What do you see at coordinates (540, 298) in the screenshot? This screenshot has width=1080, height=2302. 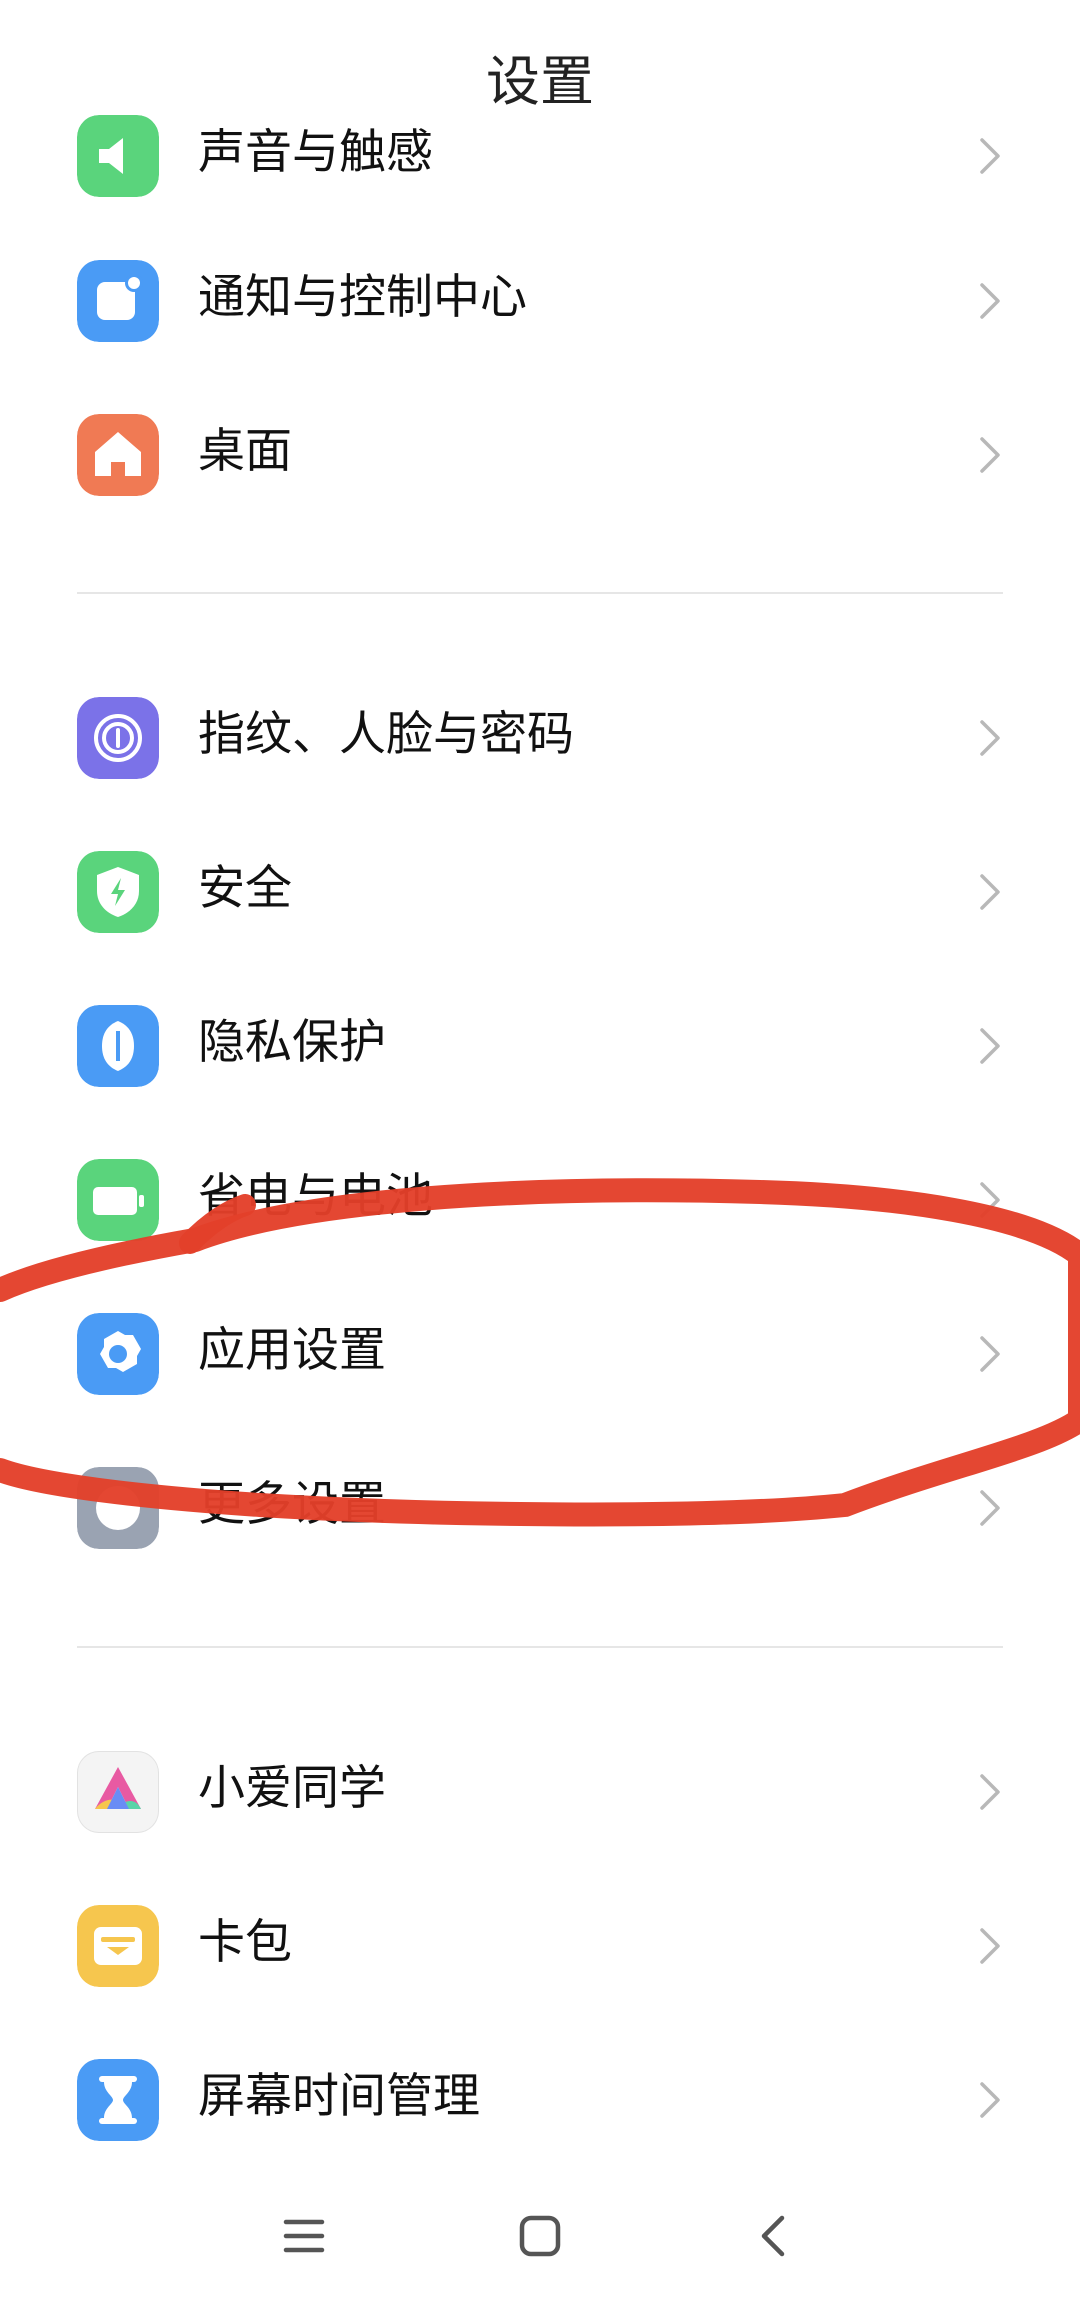 I see `settings-item-notification: 通知与控制中心` at bounding box center [540, 298].